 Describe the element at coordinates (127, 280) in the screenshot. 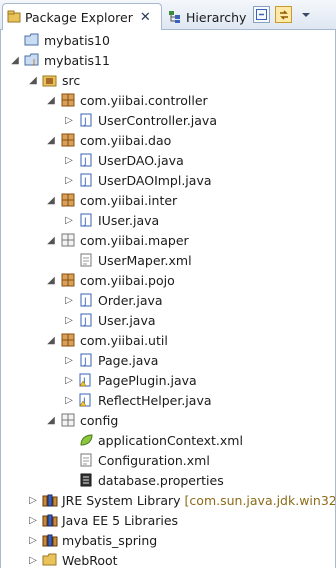

I see `tree-item-label: com.yiibai.pojo` at that location.